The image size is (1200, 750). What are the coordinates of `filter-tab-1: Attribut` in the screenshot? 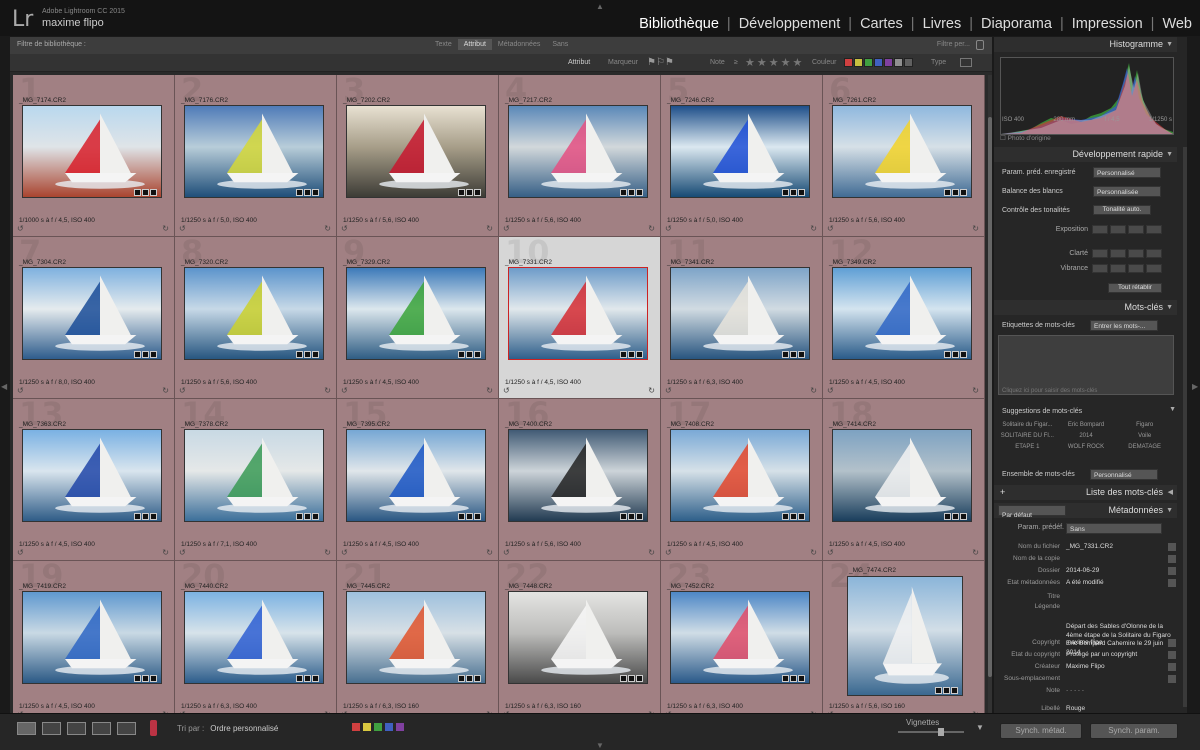 It's located at (474, 44).